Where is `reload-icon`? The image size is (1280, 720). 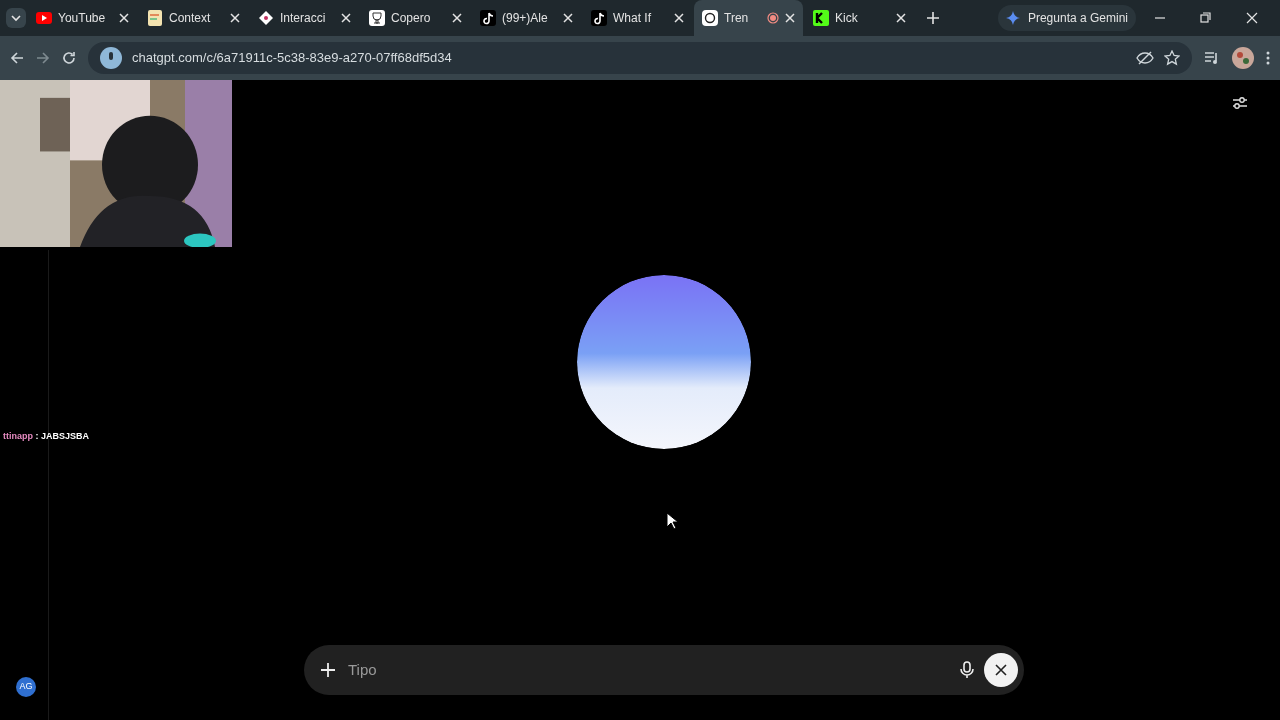 reload-icon is located at coordinates (69, 58).